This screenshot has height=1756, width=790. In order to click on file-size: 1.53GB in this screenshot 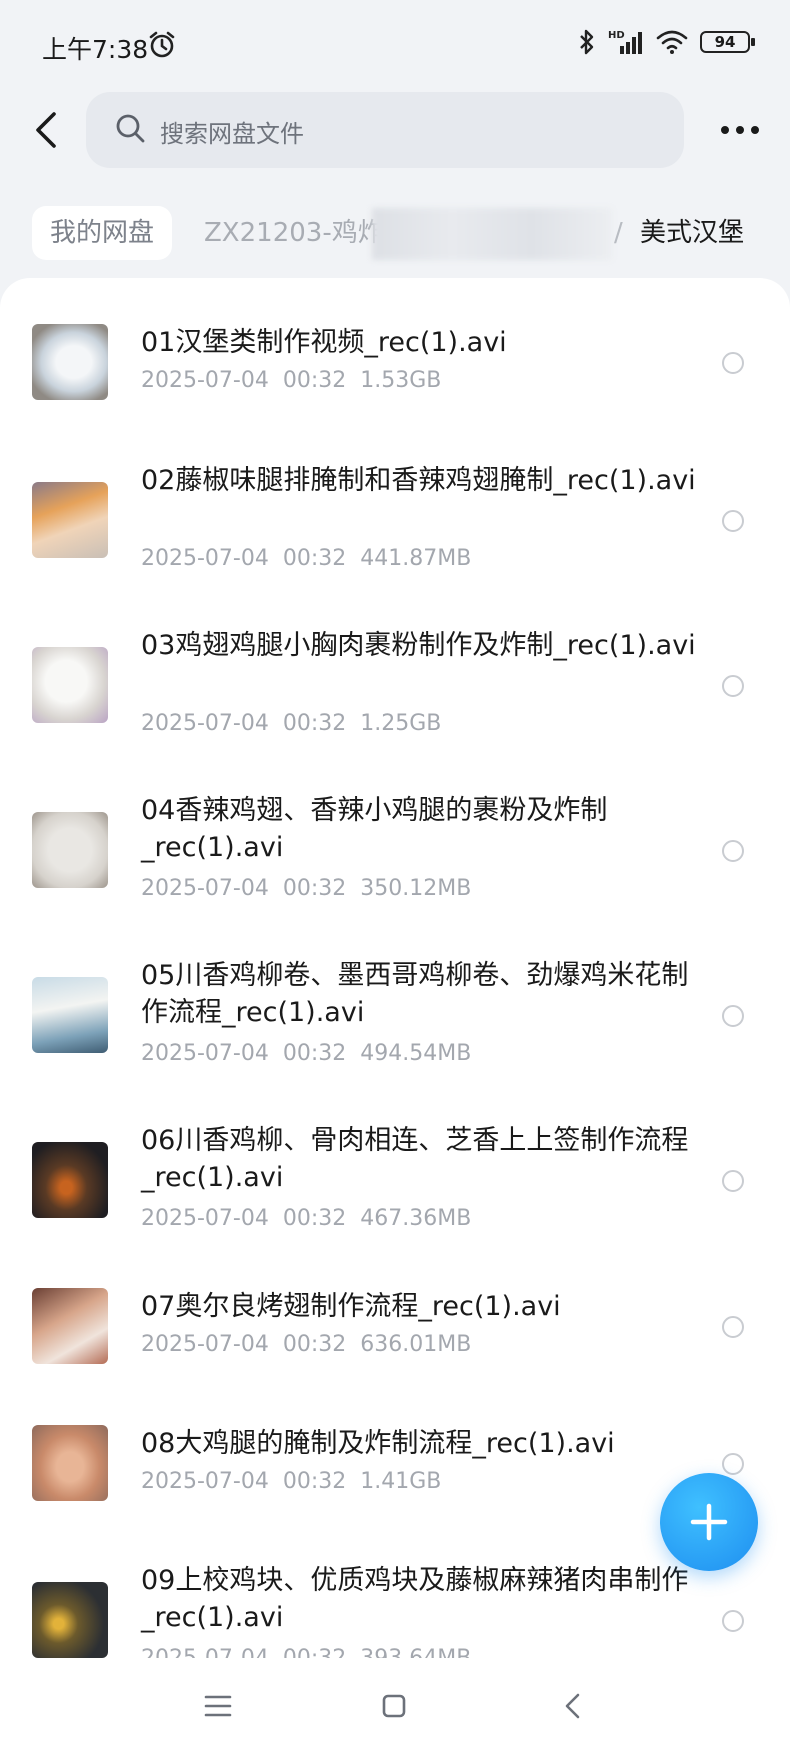, I will do `click(401, 380)`.